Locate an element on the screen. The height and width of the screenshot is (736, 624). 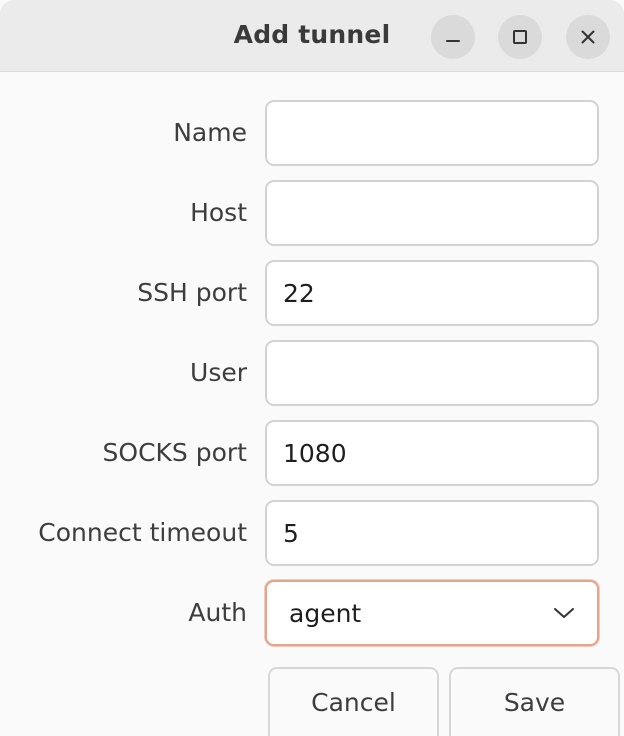
close-icon is located at coordinates (588, 37).